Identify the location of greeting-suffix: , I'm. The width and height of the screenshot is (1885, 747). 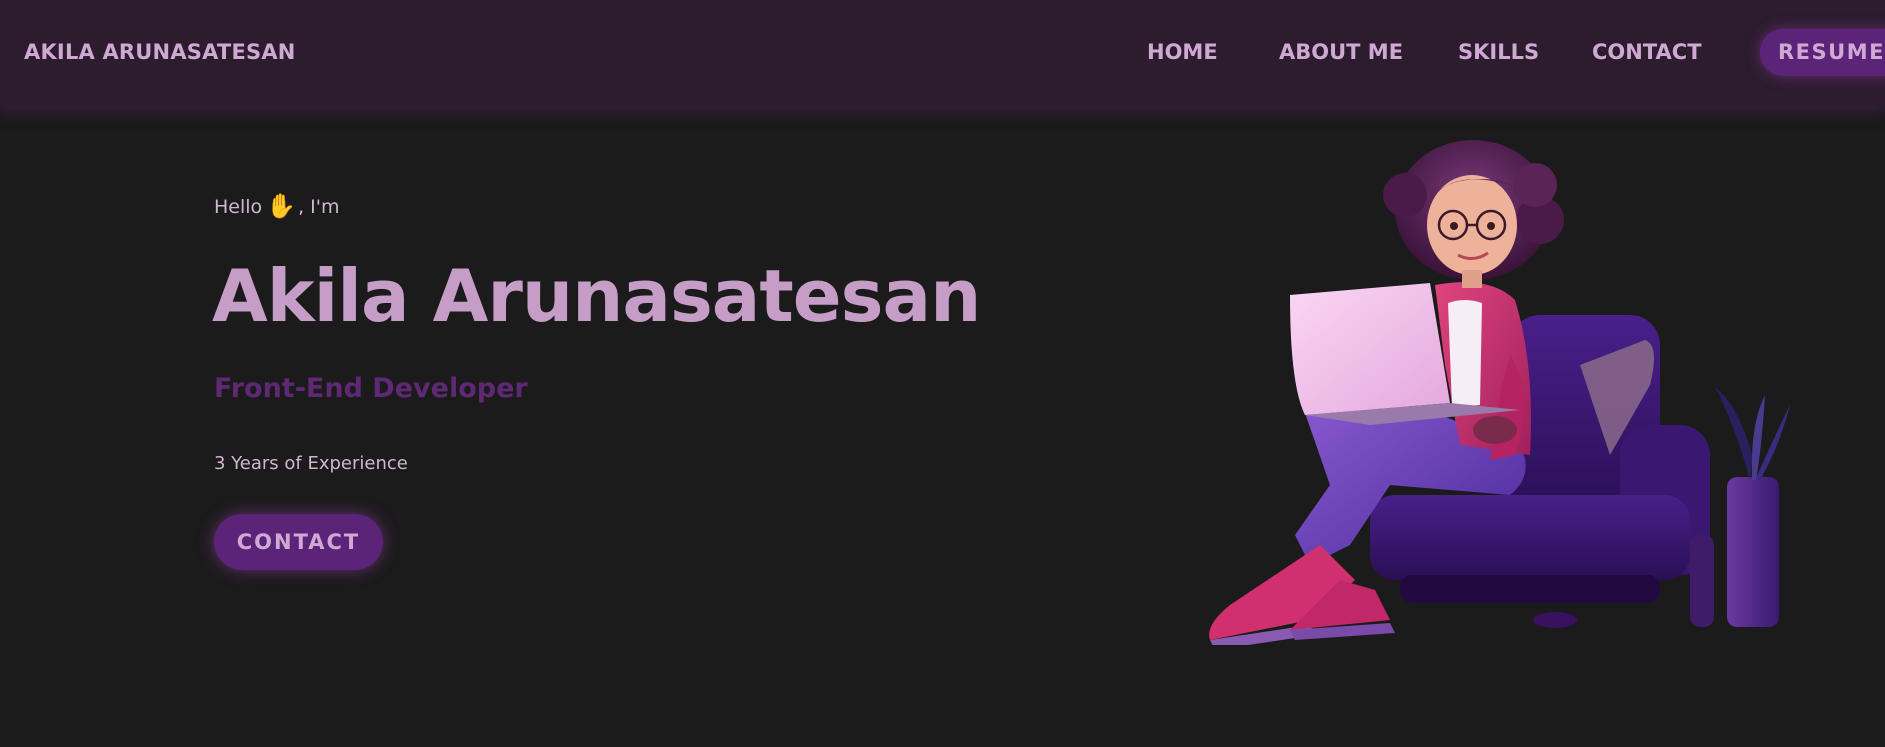
(319, 207).